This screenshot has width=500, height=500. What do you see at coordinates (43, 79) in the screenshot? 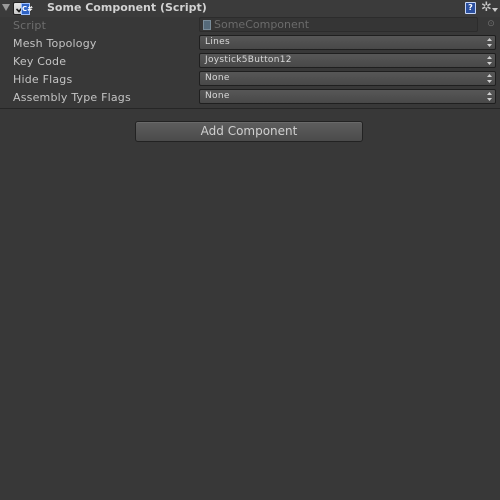
I see `hide-flags-label: Hide Flags` at bounding box center [43, 79].